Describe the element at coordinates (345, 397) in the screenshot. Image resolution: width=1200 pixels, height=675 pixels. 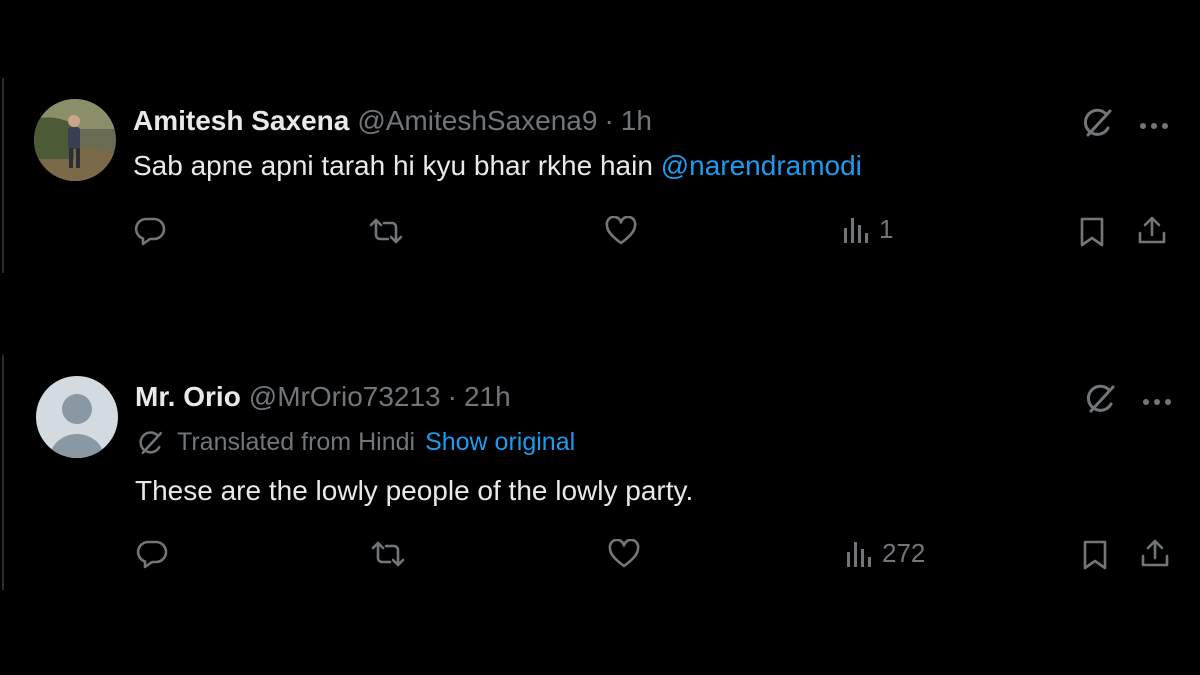
I see `user-handle: @MrOrio73213` at that location.